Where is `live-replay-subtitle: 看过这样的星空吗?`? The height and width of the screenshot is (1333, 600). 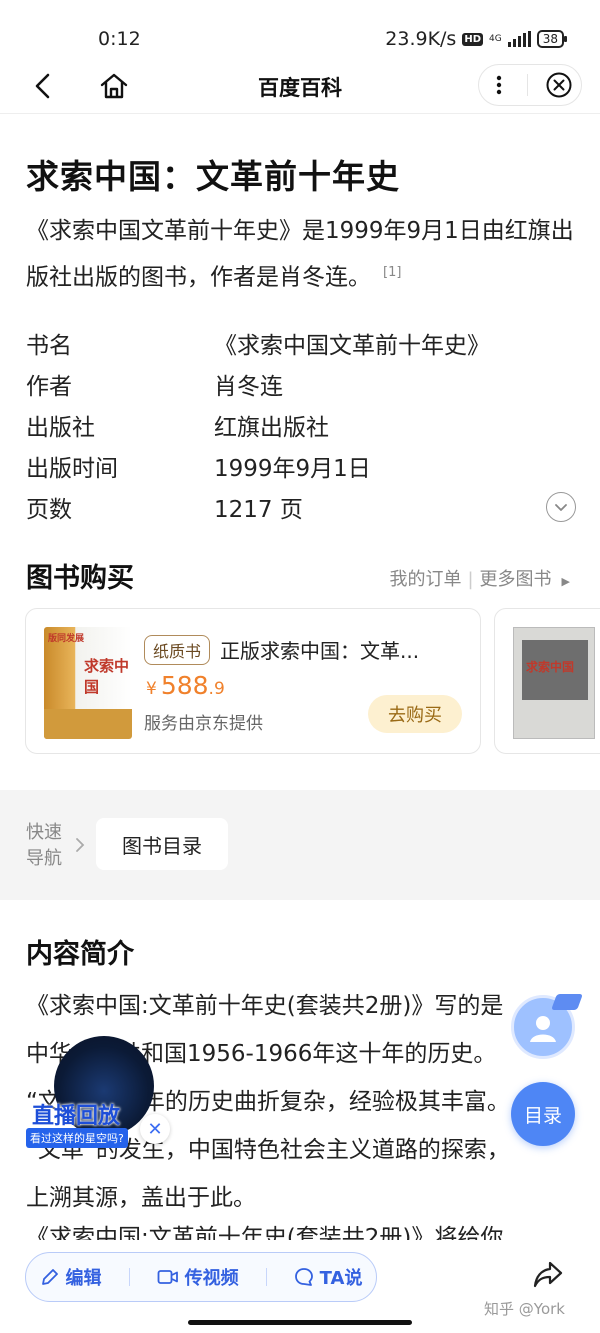
live-replay-subtitle: 看过这样的星空吗? is located at coordinates (77, 1138).